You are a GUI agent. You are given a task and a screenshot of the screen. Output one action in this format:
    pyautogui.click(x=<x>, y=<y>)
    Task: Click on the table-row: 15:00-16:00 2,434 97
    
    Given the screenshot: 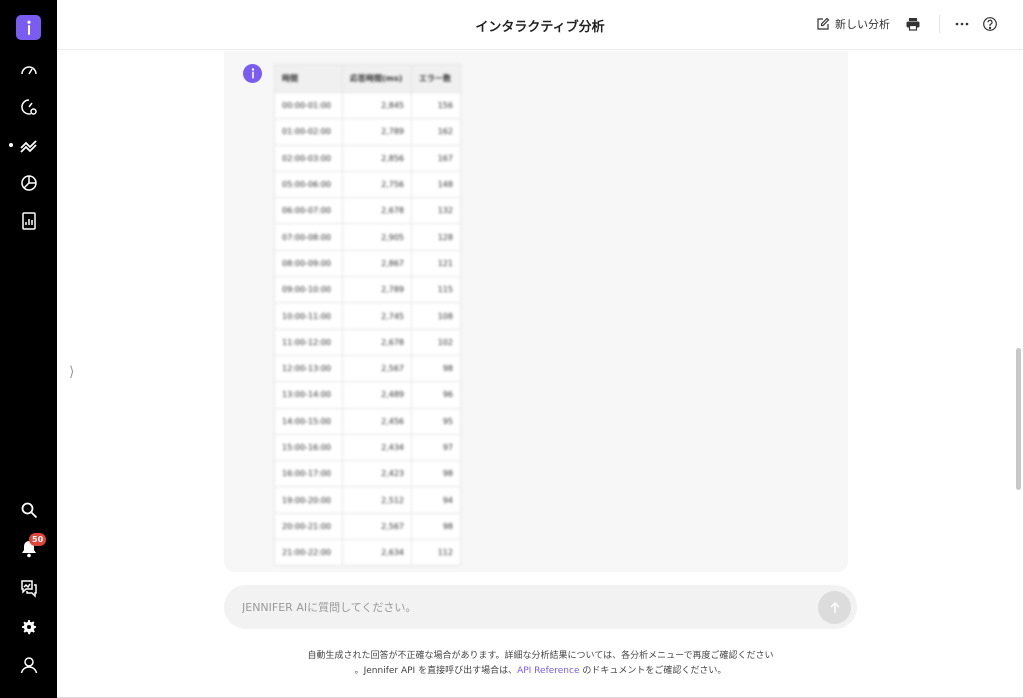 What is the action you would take?
    pyautogui.click(x=367, y=447)
    